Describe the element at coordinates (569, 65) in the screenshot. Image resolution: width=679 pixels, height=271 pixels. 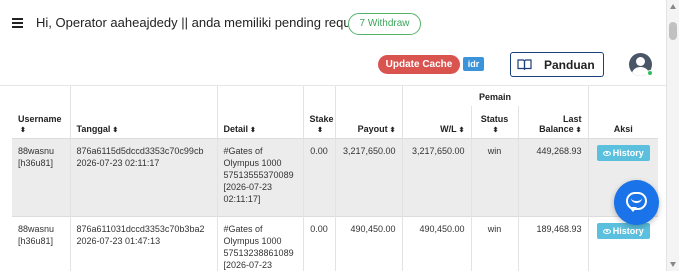
I see `guide-label: Panduan` at that location.